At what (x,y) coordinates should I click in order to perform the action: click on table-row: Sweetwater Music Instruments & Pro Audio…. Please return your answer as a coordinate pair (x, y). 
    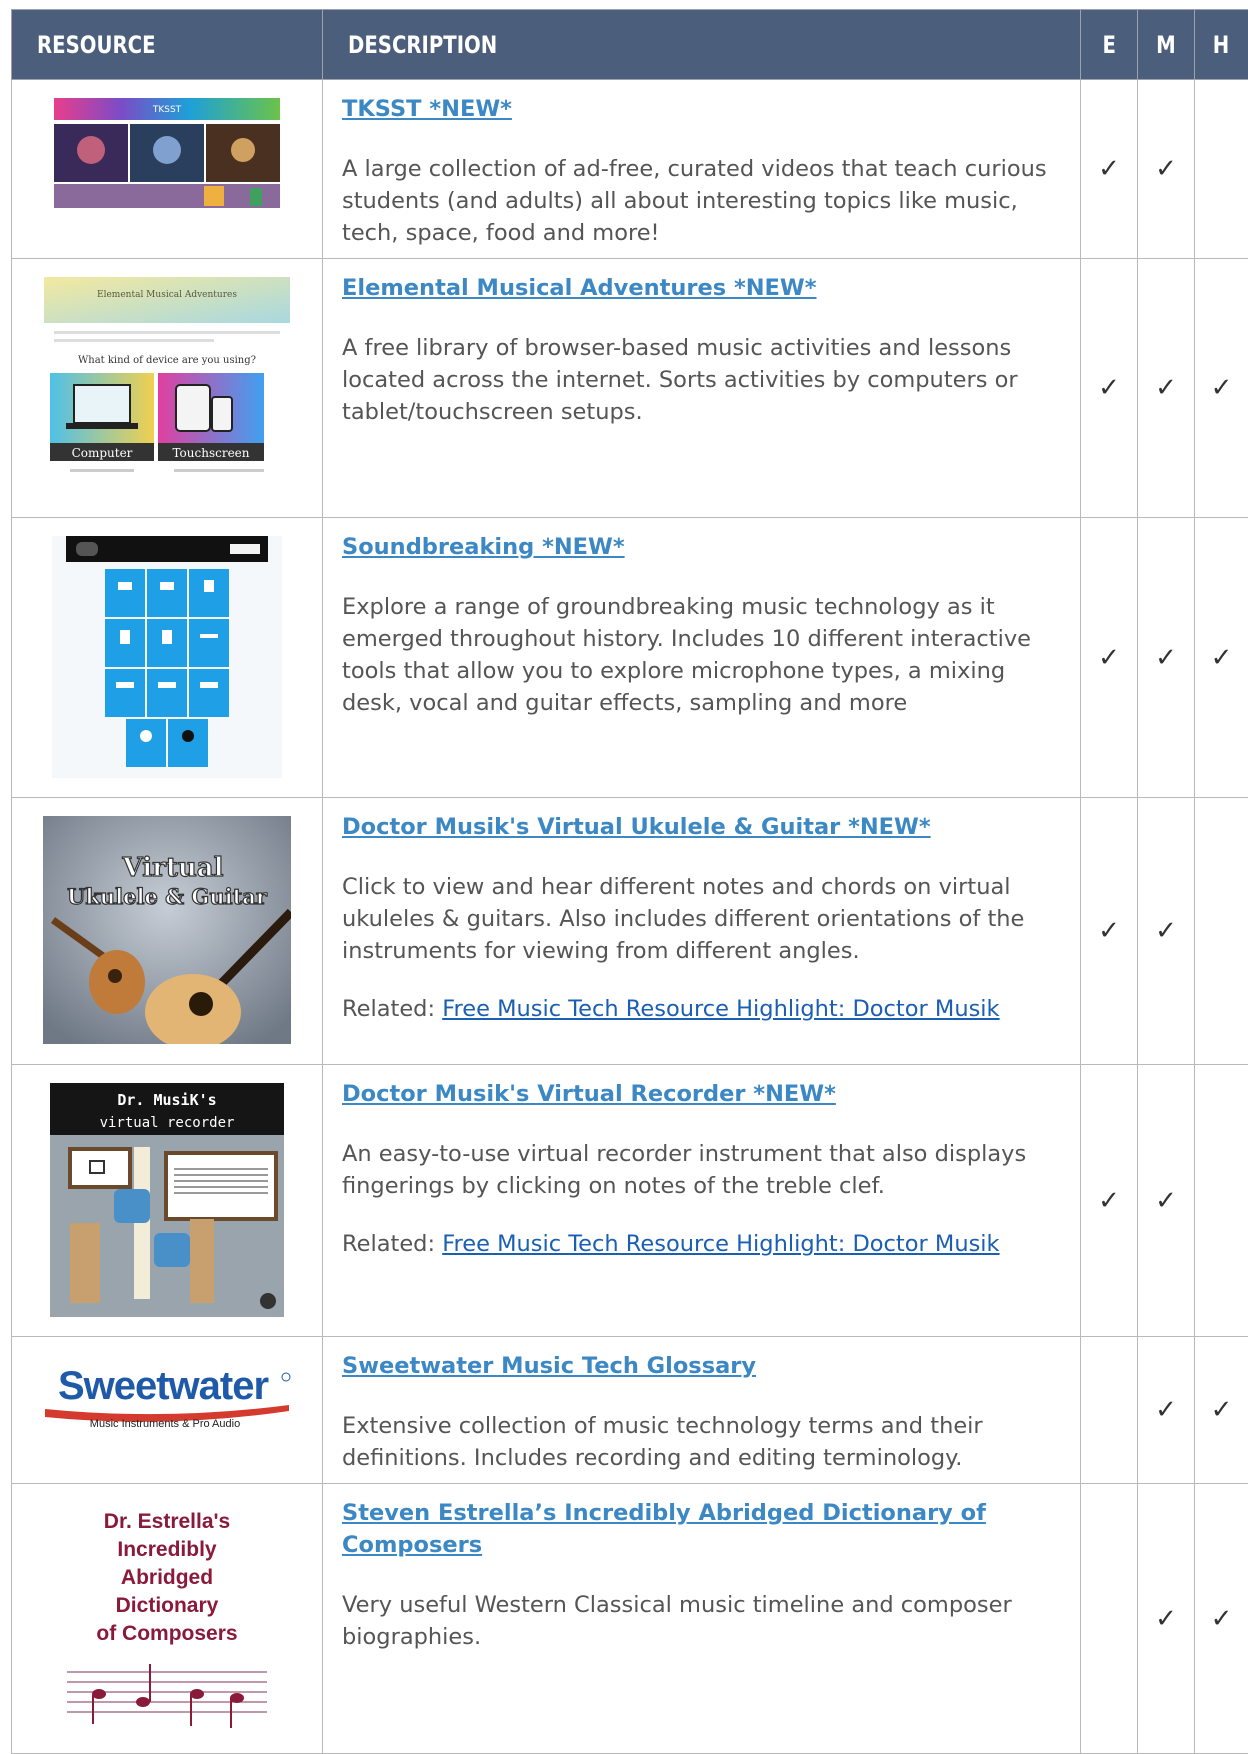
    Looking at the image, I should click on (630, 1410).